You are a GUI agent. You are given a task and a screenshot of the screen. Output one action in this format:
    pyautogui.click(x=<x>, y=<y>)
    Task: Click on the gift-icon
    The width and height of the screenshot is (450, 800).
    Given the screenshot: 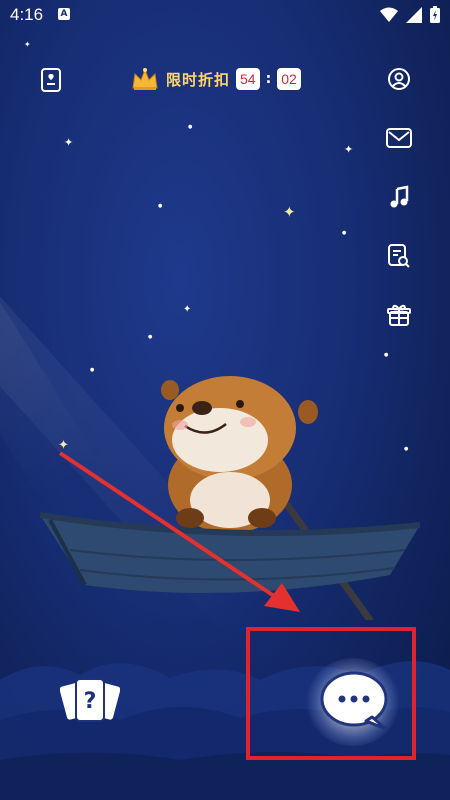 What is the action you would take?
    pyautogui.click(x=399, y=315)
    